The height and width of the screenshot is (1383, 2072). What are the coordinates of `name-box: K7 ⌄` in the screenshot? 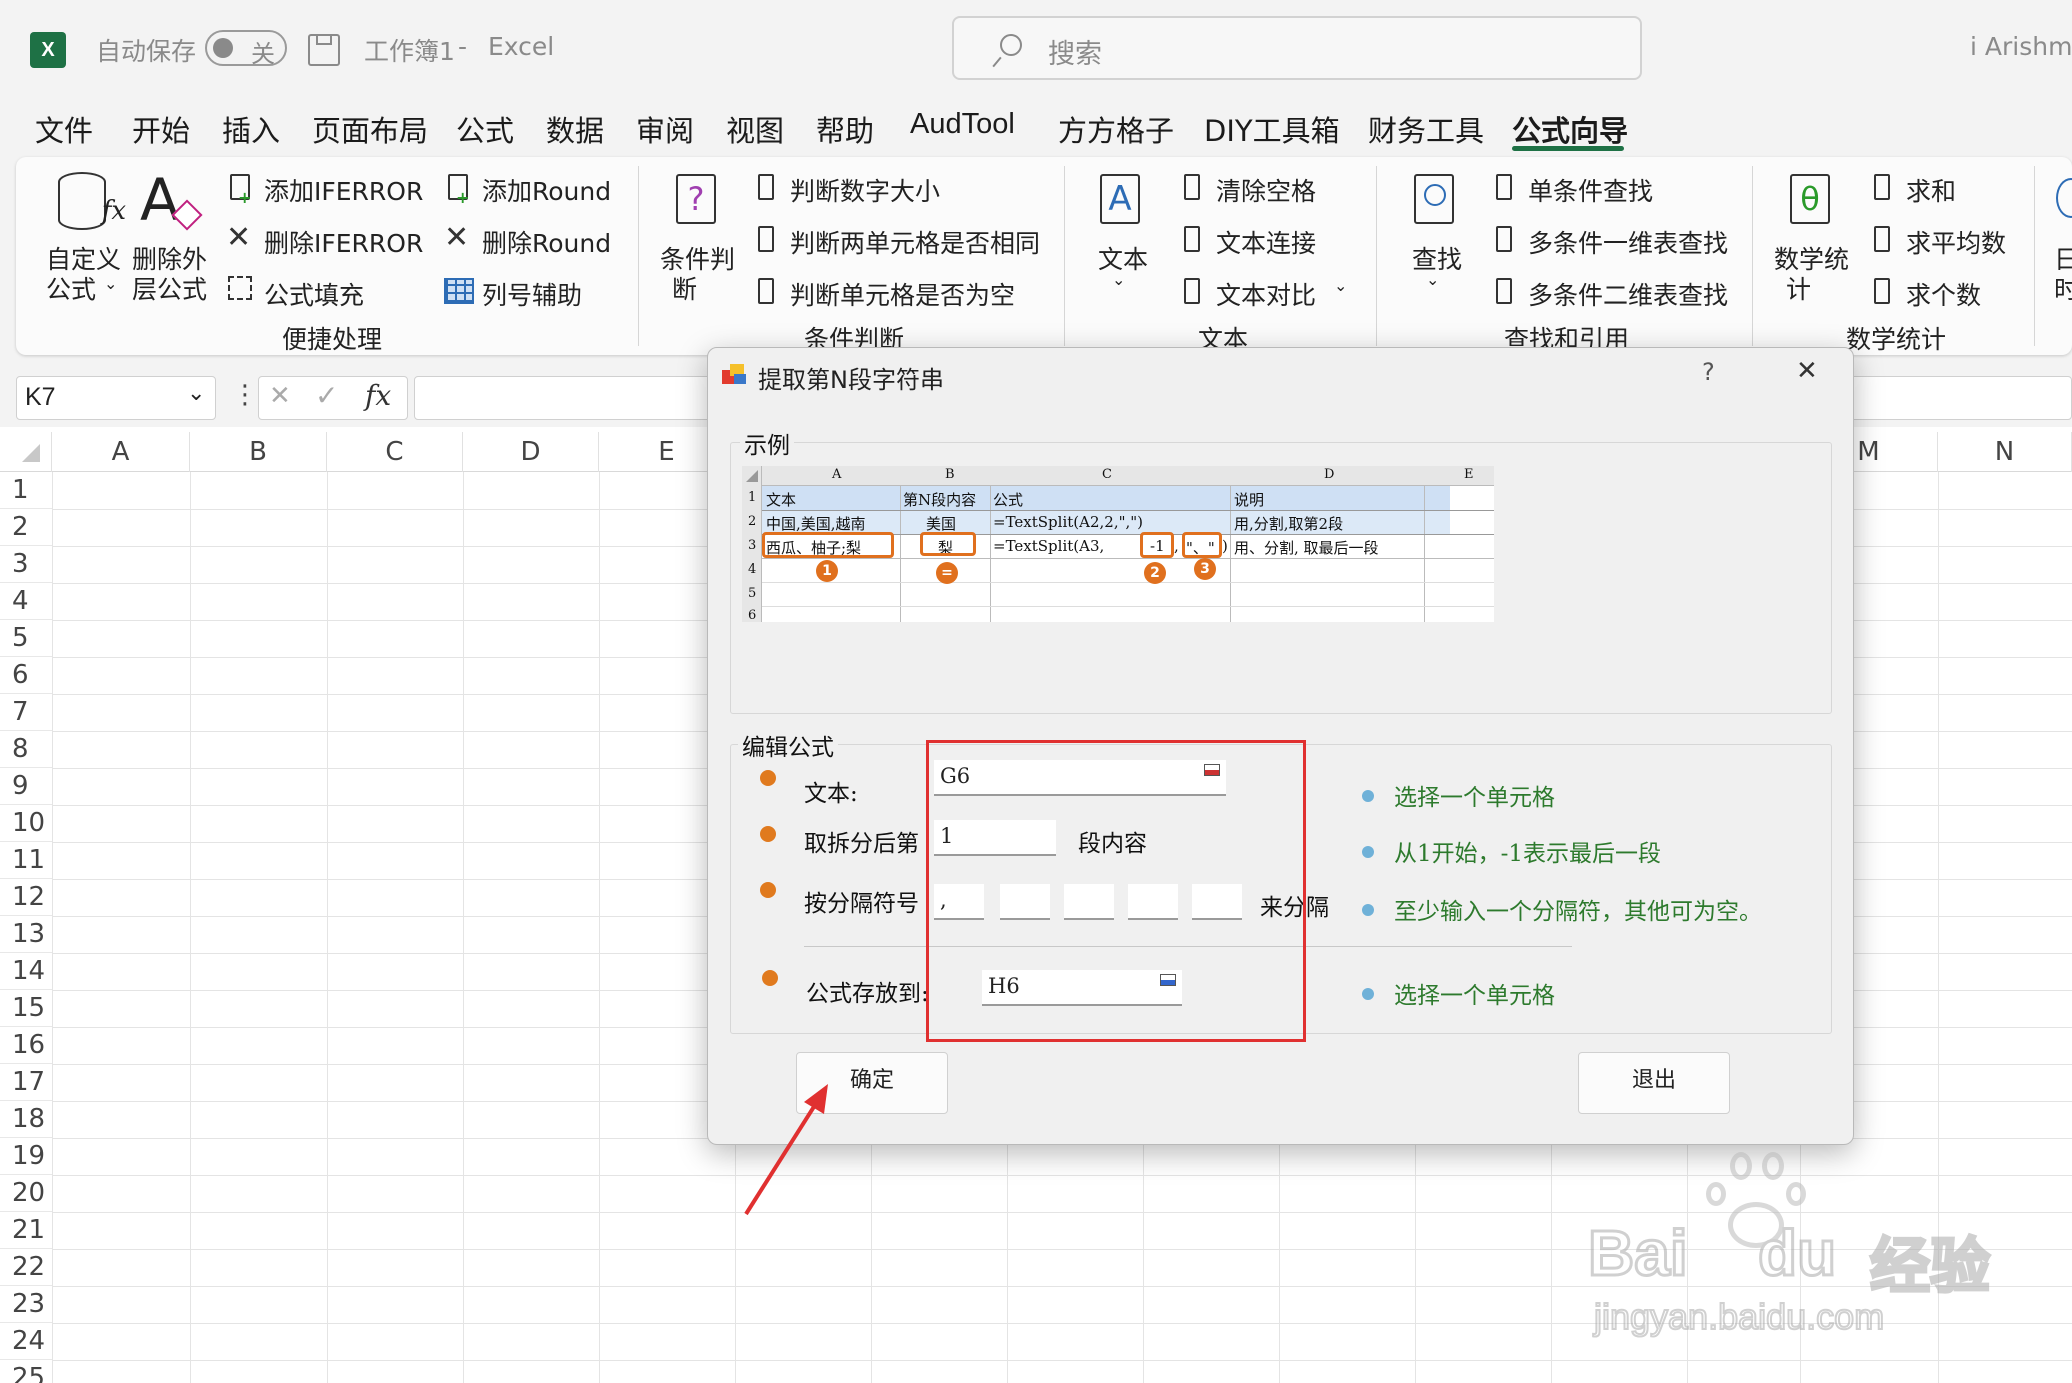 It's located at (116, 398).